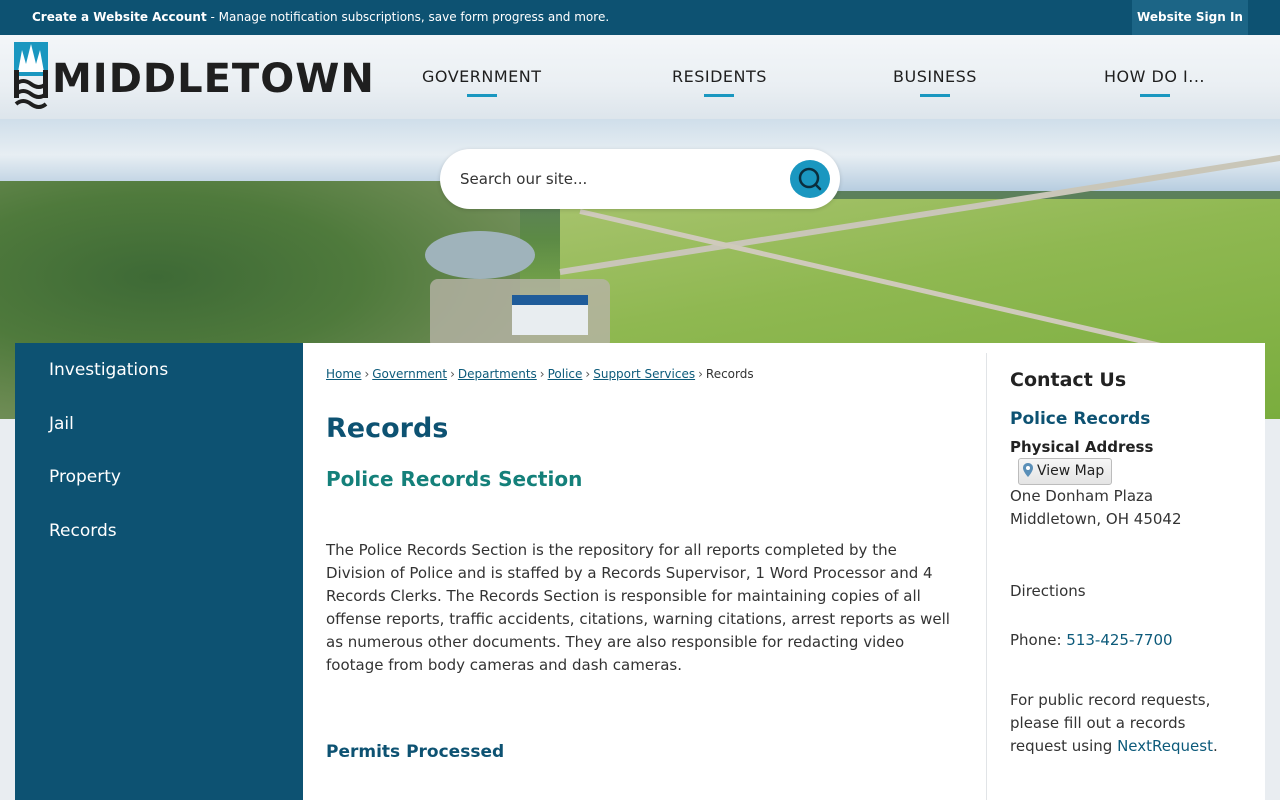 The image size is (1280, 800). I want to click on breadcrumb-current: Records, so click(729, 374).